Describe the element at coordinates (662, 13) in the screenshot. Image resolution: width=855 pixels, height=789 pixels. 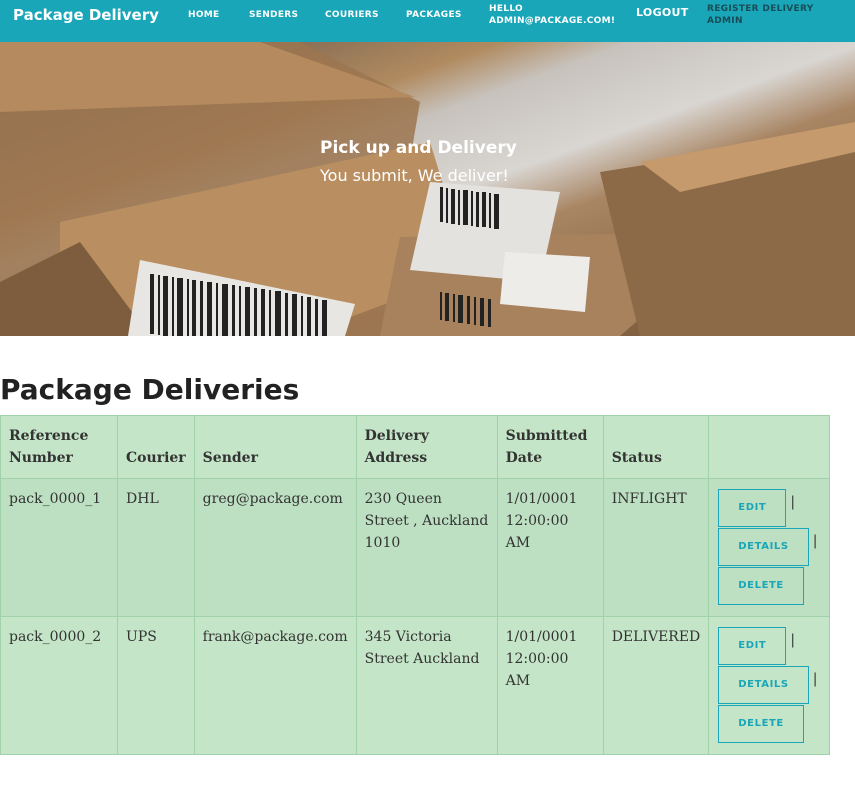
I see `logout-button: LOGOUT` at that location.